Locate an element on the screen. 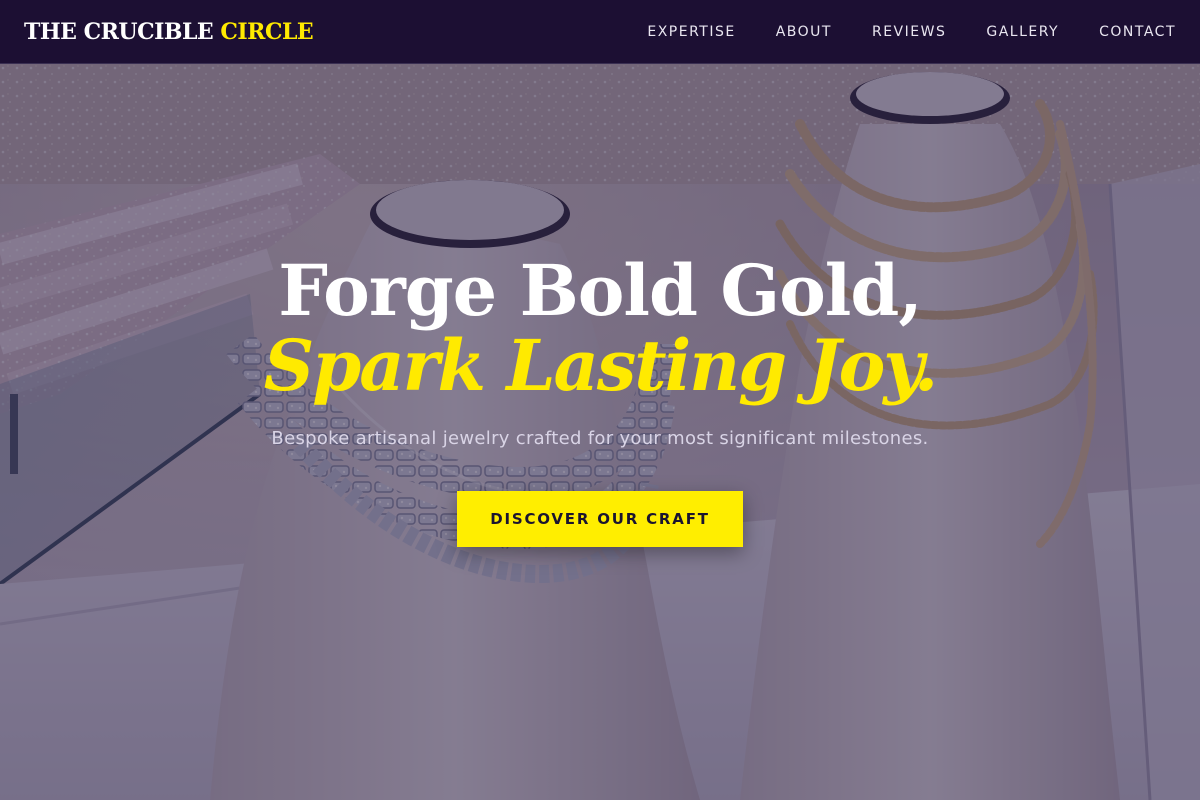 The image size is (1200, 800). nav-link-contact: CONTACT is located at coordinates (1137, 32).